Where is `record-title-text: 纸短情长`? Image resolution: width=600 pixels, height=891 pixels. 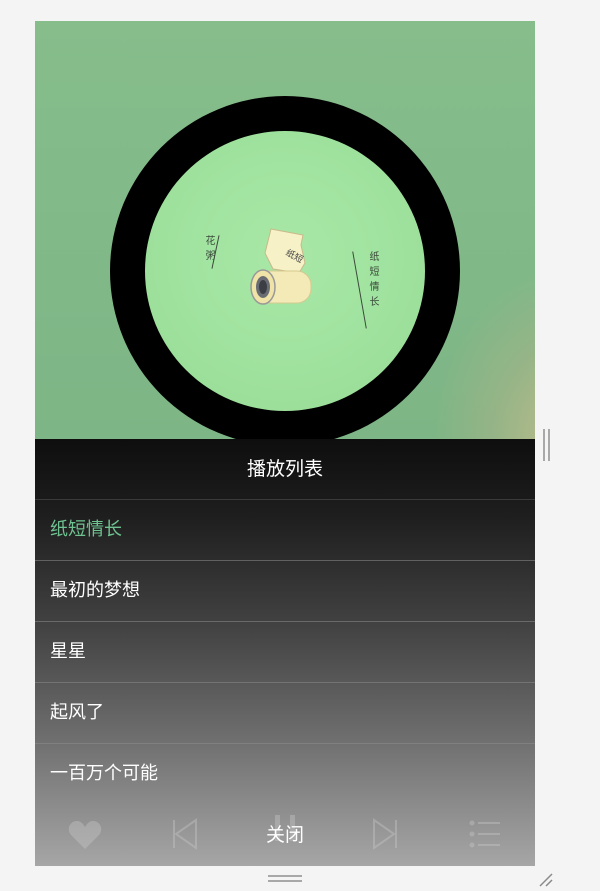
record-title-text: 纸短情长 is located at coordinates (372, 281).